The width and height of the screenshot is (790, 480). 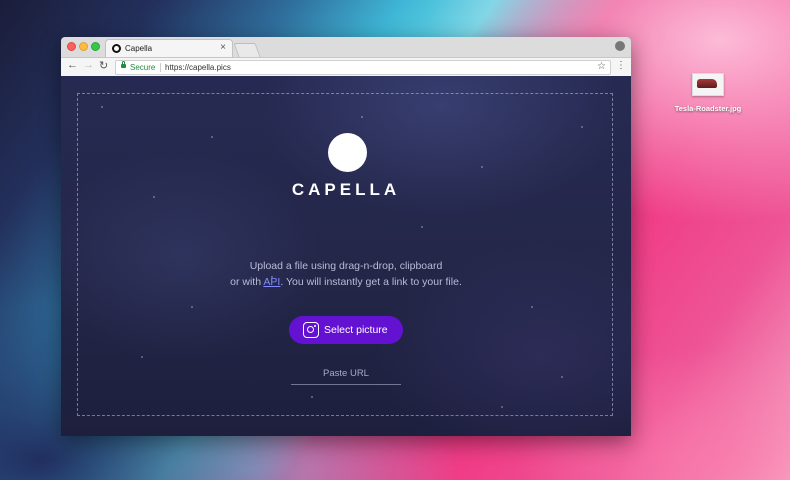 What do you see at coordinates (88, 65) in the screenshot?
I see `forward-icon: →` at bounding box center [88, 65].